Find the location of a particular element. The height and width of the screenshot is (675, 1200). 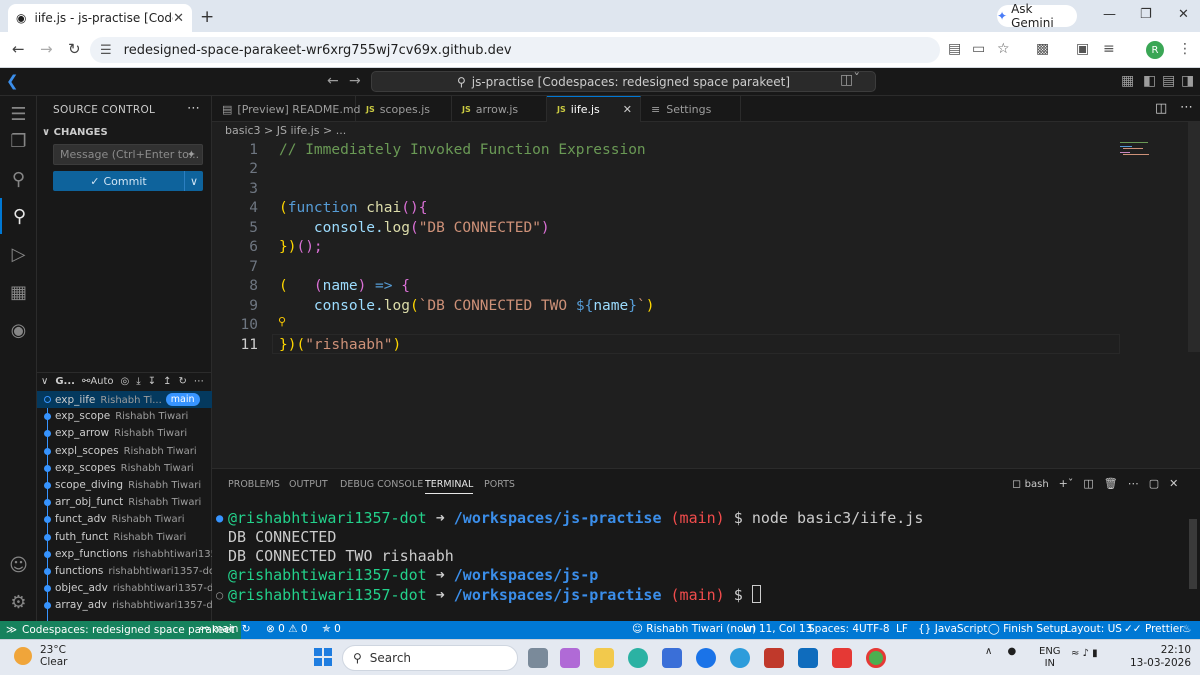

tab-iife-js: JS iife.js ✕ is located at coordinates (594, 109).